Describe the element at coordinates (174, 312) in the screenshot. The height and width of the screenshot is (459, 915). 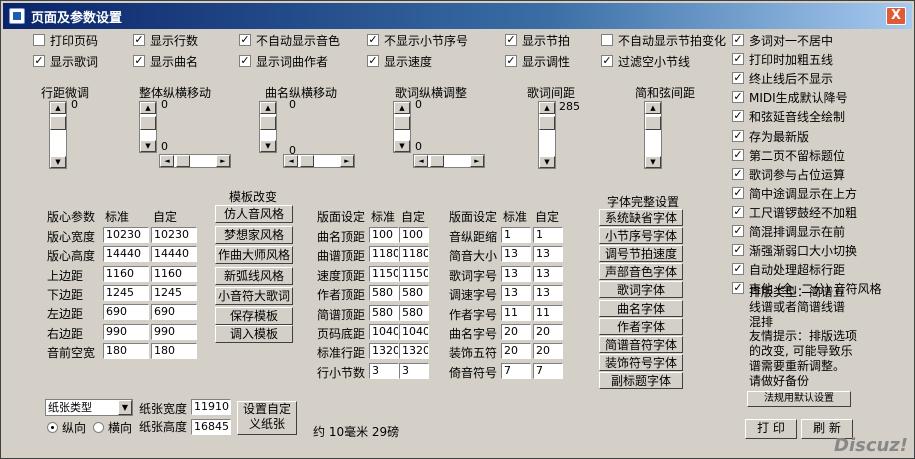
I see `layout-table-field: 690` at that location.